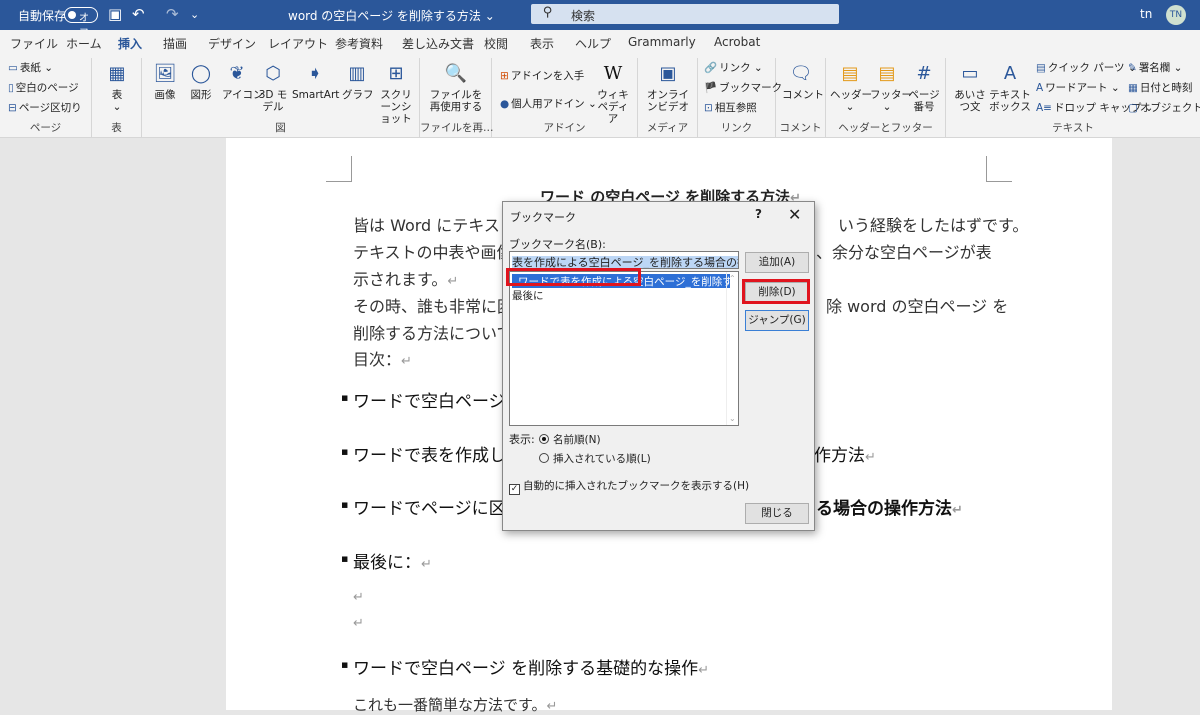  I want to click on body-line: 目次：↵, so click(382, 359).